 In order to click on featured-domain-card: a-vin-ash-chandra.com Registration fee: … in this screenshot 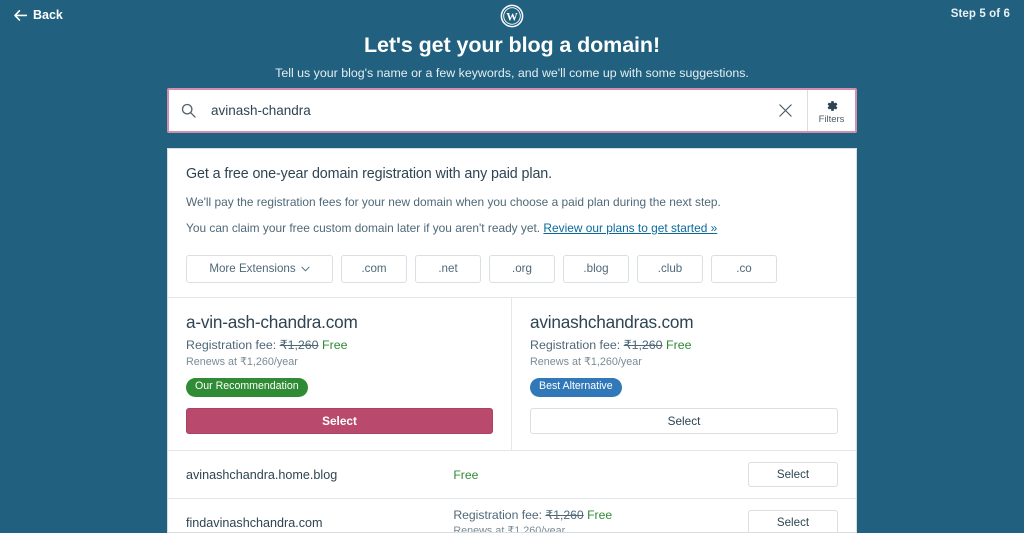, I will do `click(340, 374)`.